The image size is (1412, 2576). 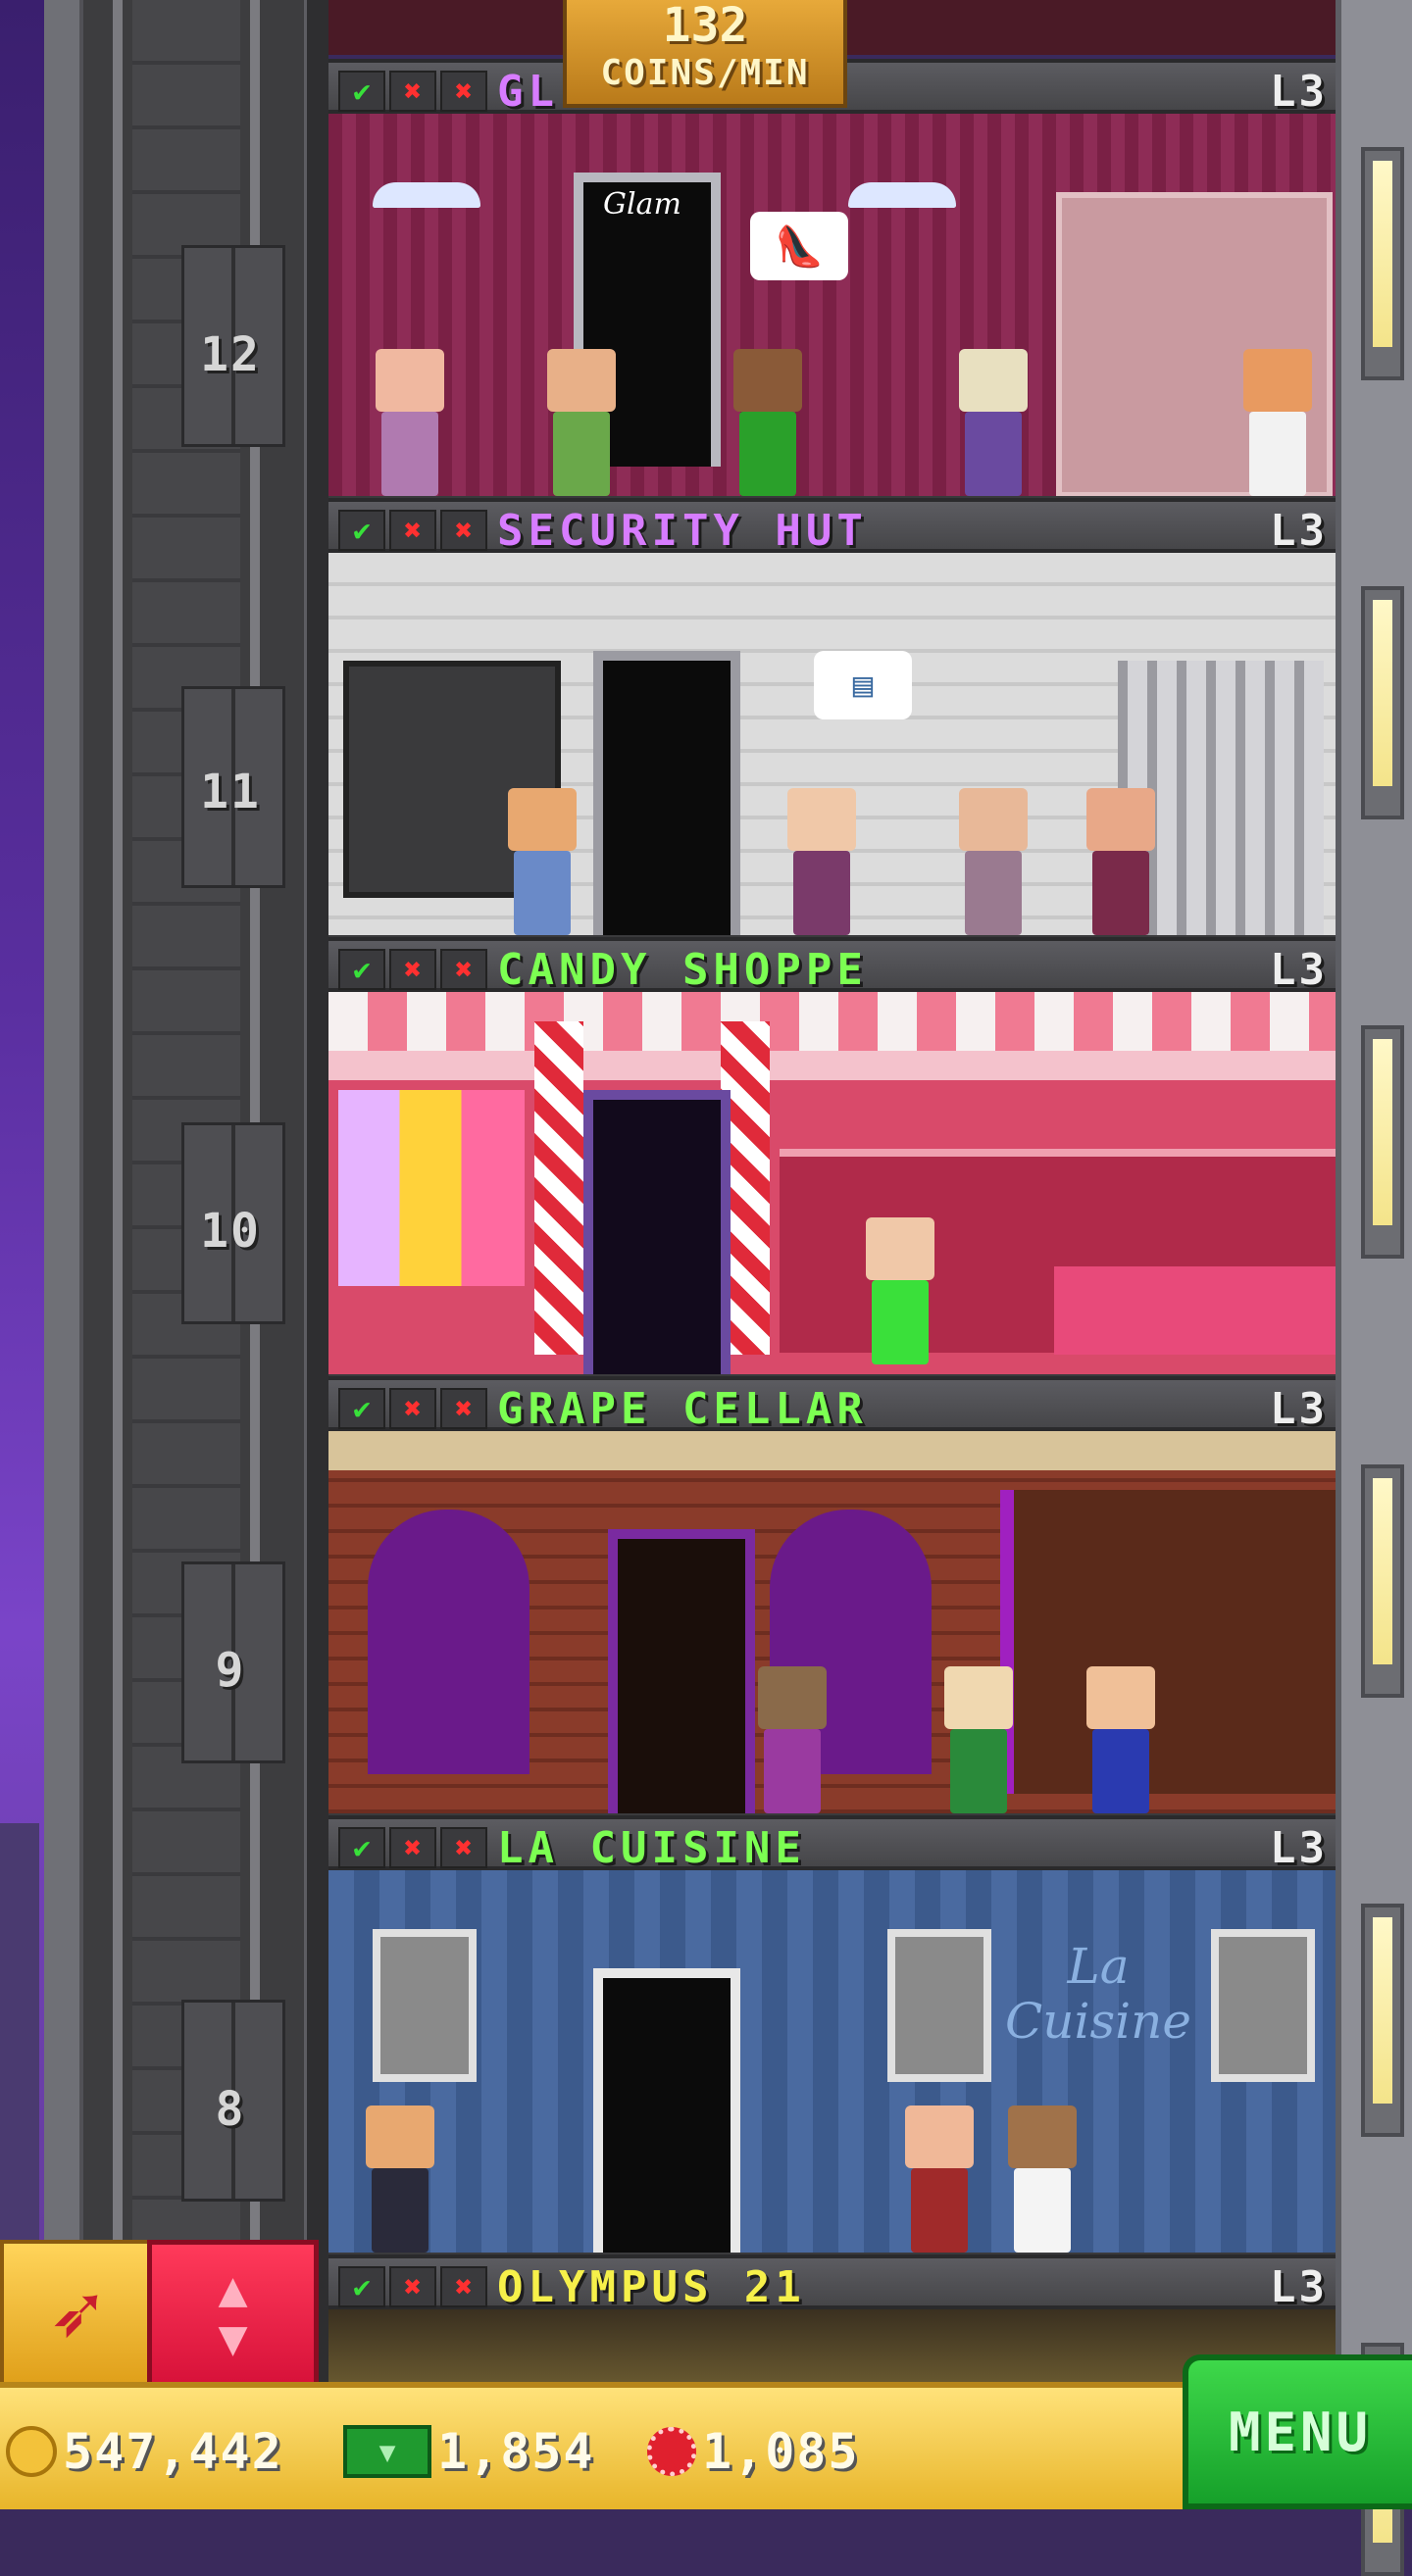 I want to click on coin-icon, so click(x=31, y=2451).